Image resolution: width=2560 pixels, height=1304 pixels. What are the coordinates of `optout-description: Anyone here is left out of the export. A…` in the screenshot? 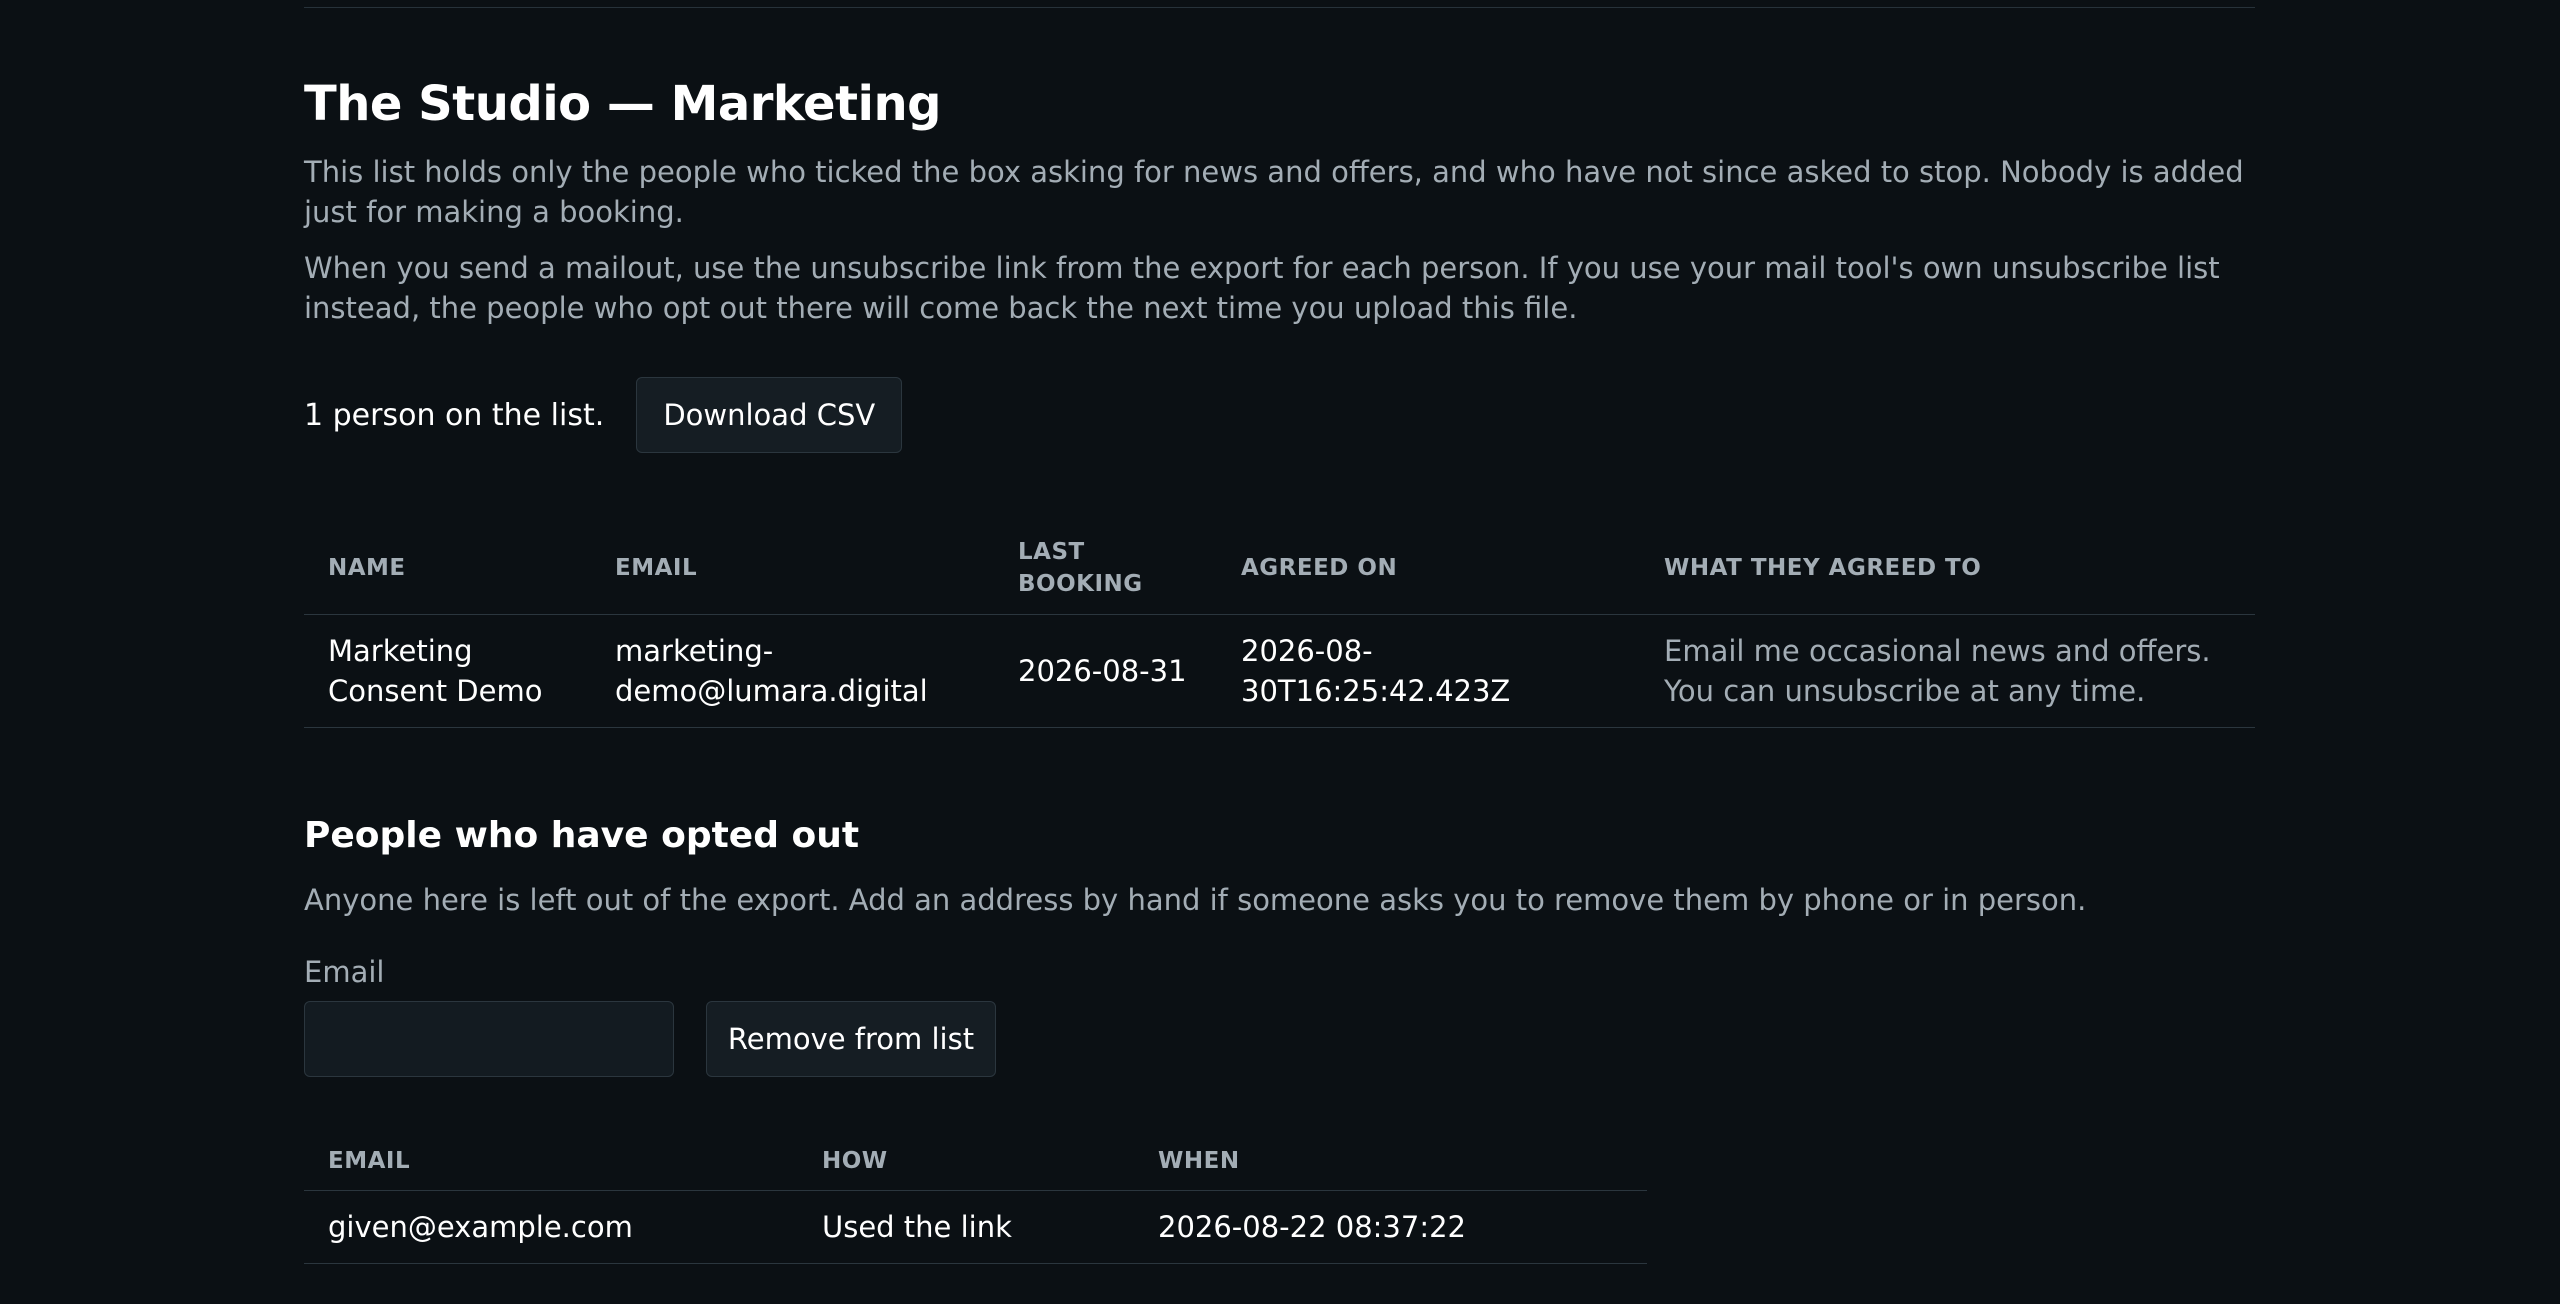 It's located at (1195, 900).